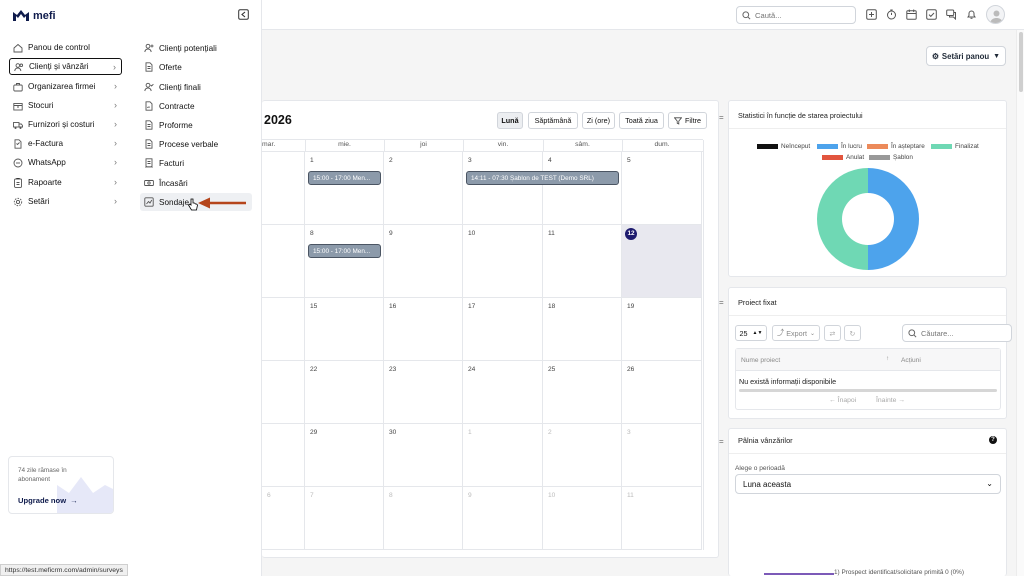 The width and height of the screenshot is (1024, 576). Describe the element at coordinates (196, 125) in the screenshot. I see `submenu-item-proforme: Proforme` at that location.